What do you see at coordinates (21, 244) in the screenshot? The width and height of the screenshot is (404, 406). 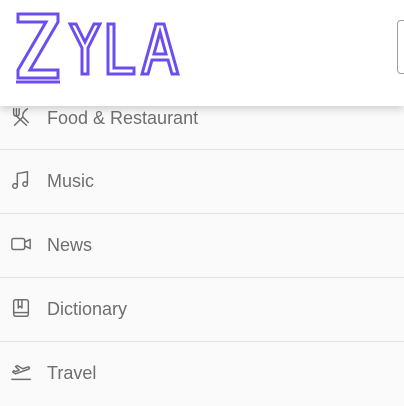 I see `video-camera-icon` at bounding box center [21, 244].